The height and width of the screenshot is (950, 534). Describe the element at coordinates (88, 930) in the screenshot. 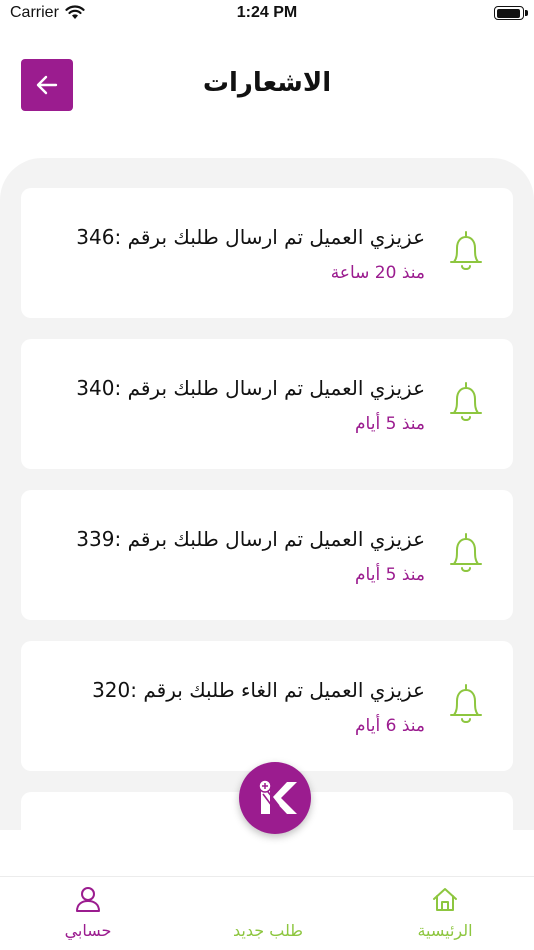

I see `nav-account-label: حسابي` at that location.